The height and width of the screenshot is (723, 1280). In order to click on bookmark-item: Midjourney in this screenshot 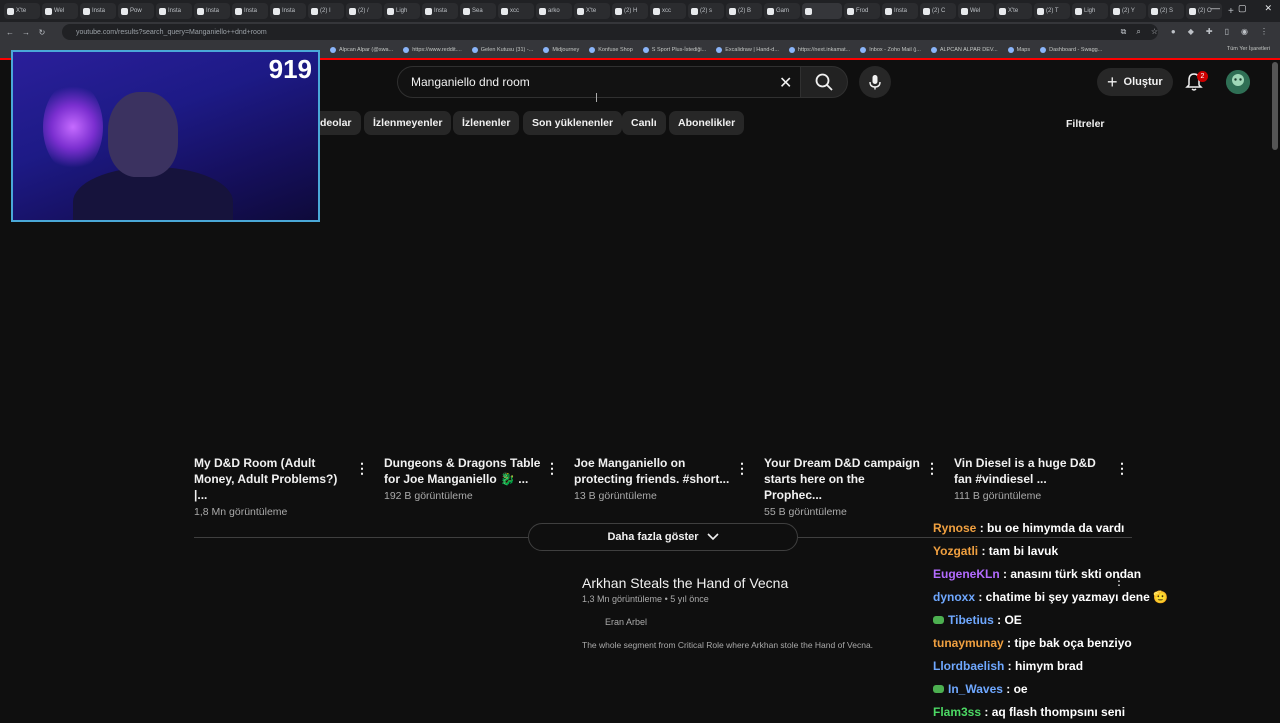, I will do `click(561, 50)`.